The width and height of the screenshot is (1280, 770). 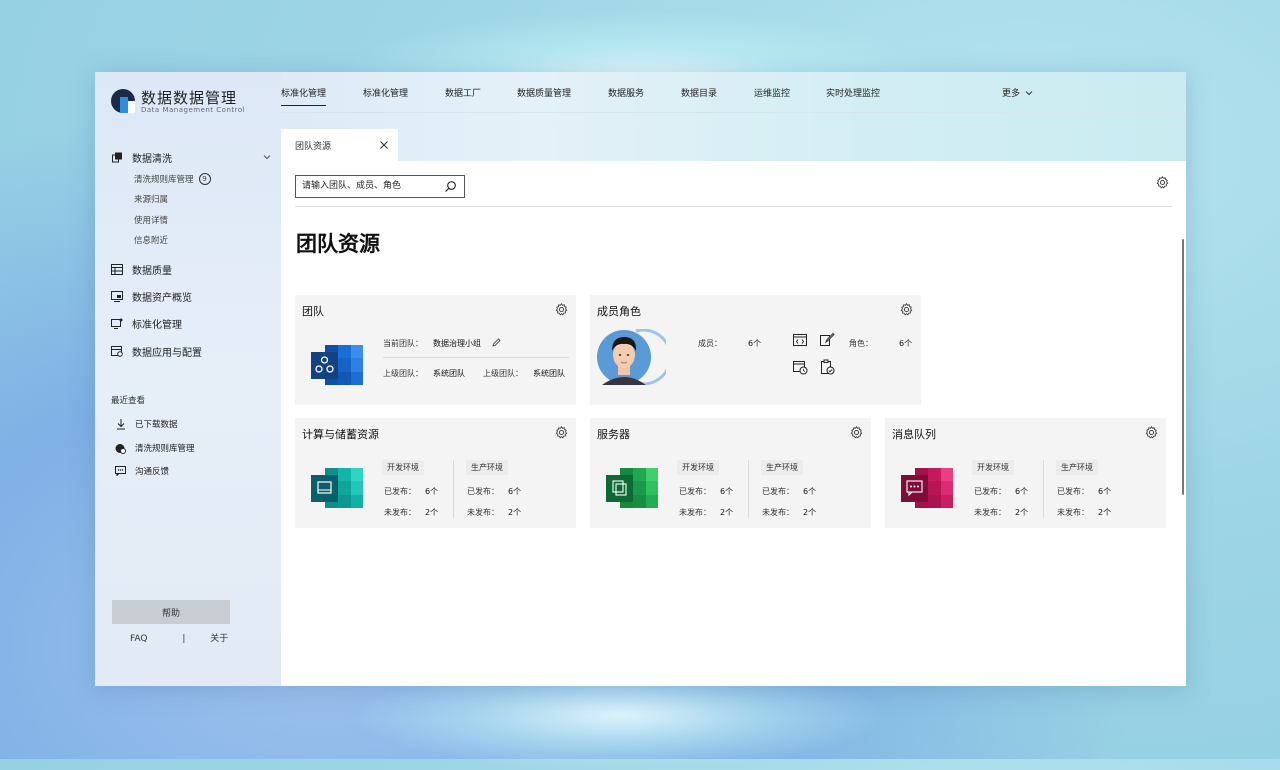 I want to click on avatar, so click(x=631, y=357).